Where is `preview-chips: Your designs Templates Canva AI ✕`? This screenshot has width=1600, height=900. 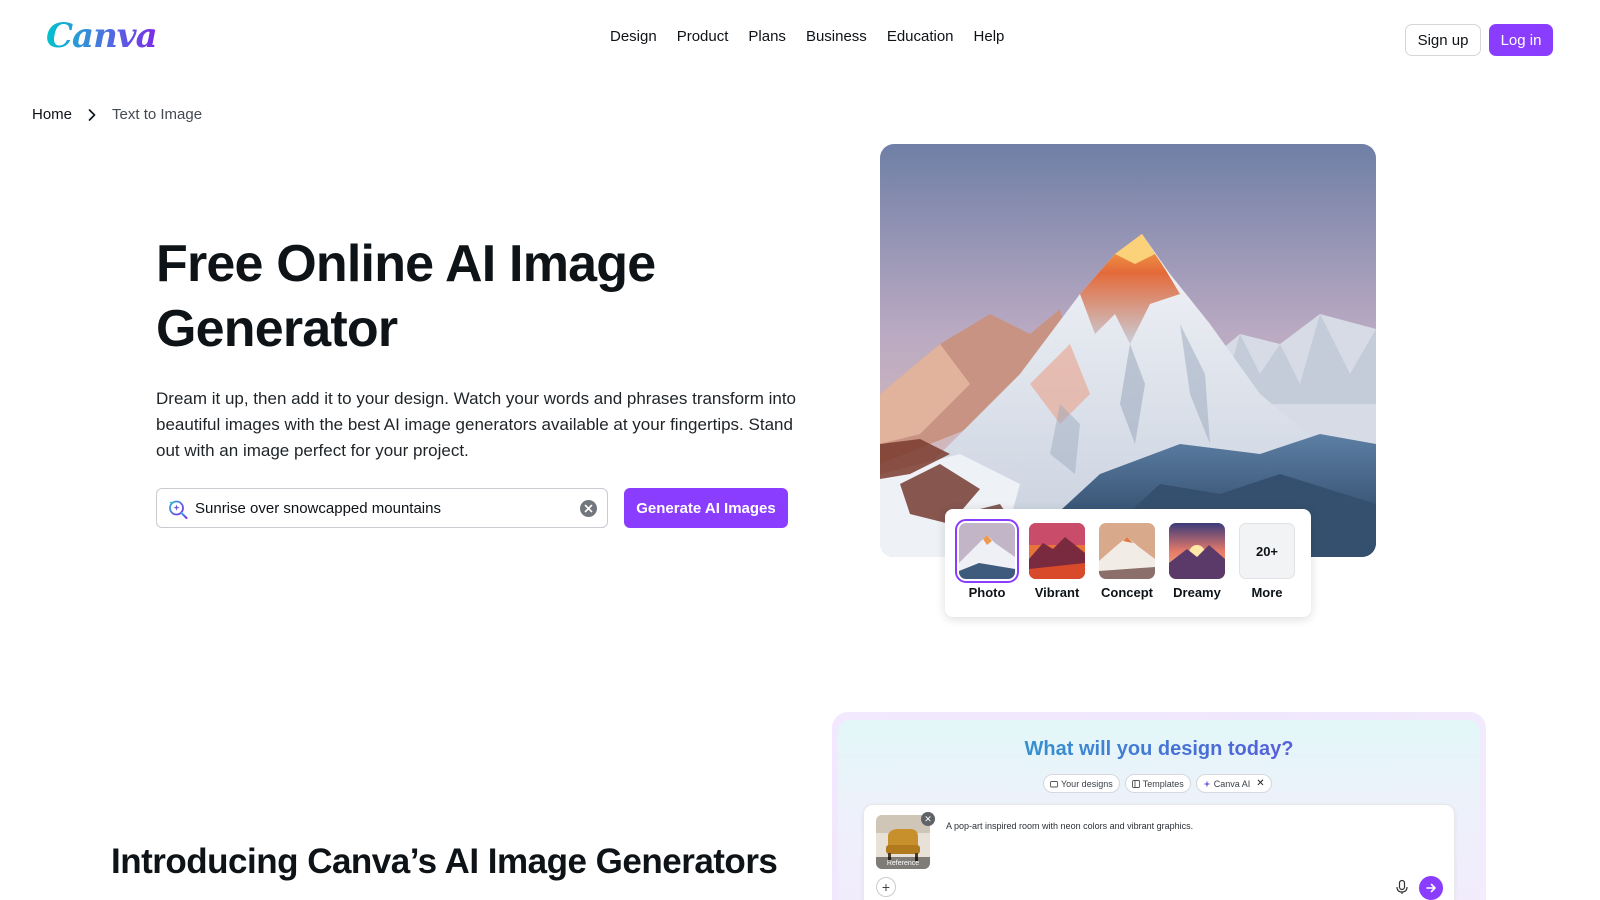 preview-chips: Your designs Templates Canva AI ✕ is located at coordinates (1157, 783).